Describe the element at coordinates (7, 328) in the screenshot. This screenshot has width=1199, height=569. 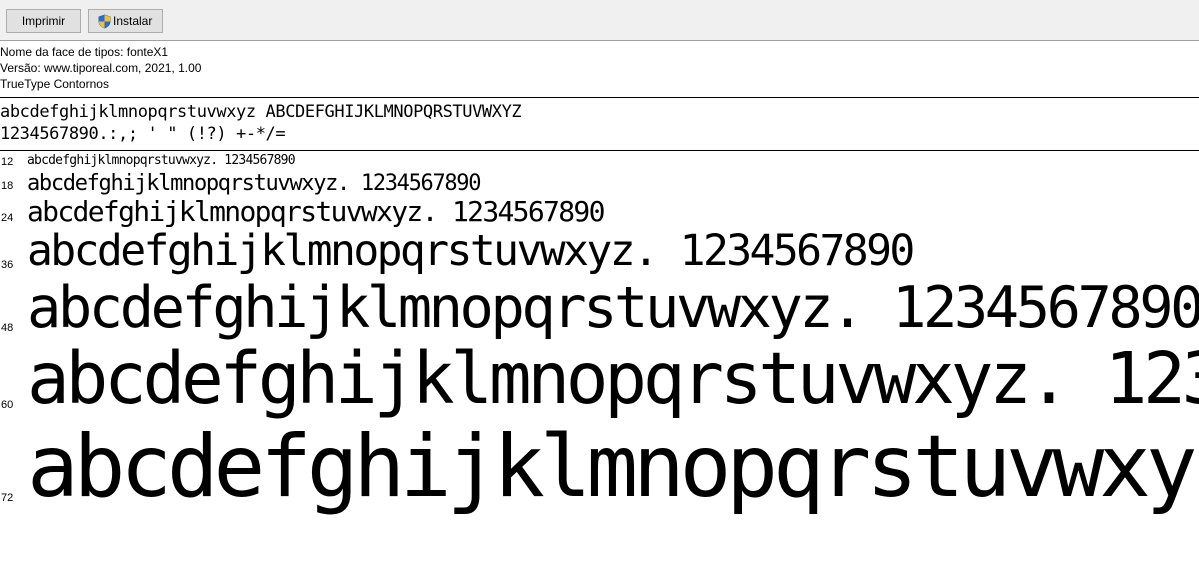
I see `size-label: 48` at that location.